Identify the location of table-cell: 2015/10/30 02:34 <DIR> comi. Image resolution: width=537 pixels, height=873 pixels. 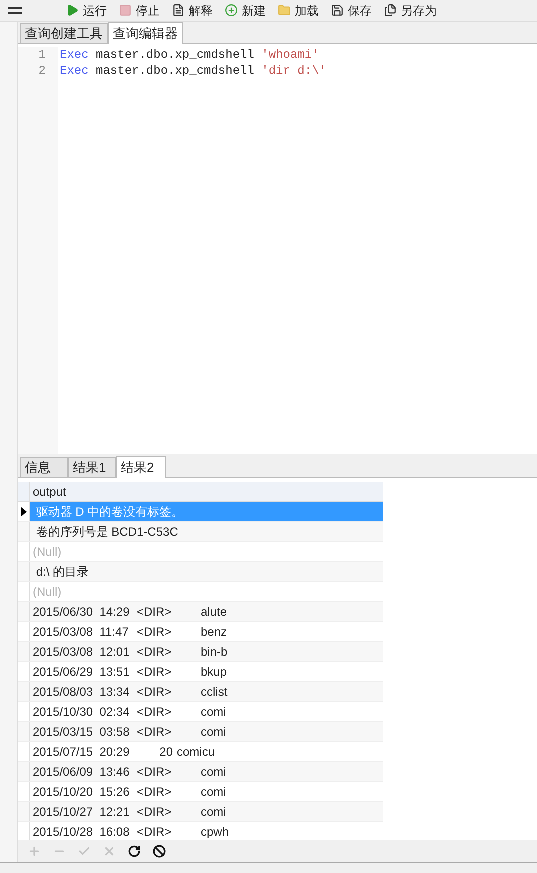
(206, 711).